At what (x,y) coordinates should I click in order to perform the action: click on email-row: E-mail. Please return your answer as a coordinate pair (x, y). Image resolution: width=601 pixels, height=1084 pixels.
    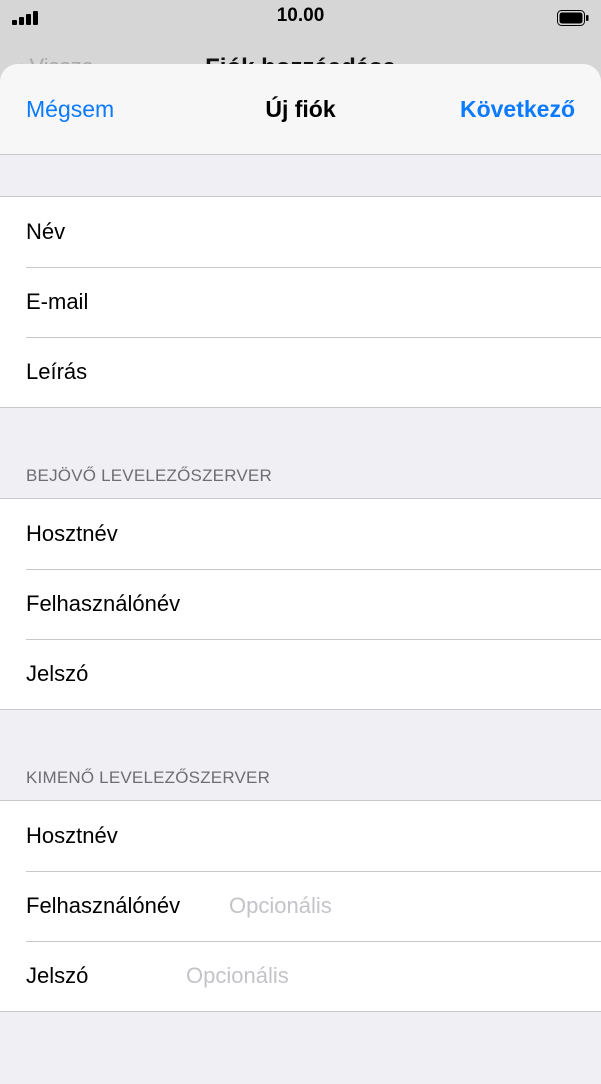
    Looking at the image, I should click on (300, 302).